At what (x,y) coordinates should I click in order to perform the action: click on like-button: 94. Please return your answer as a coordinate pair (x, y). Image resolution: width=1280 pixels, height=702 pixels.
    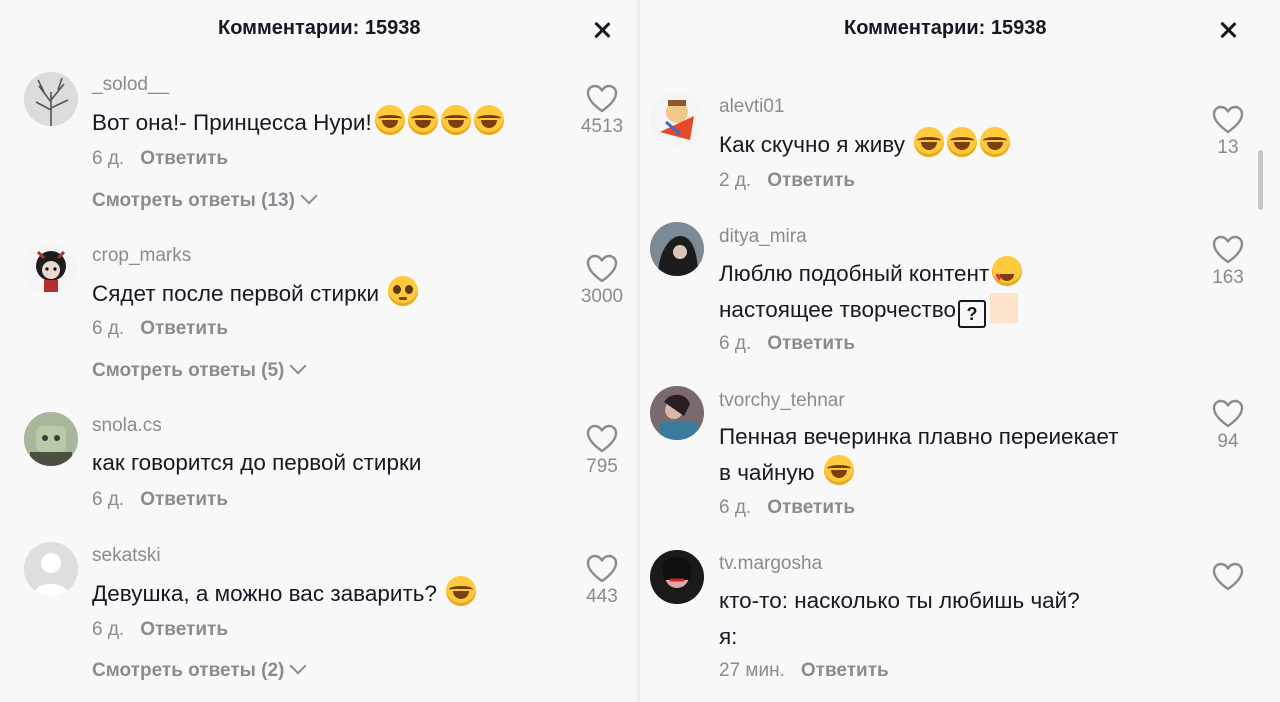
    Looking at the image, I should click on (1228, 426).